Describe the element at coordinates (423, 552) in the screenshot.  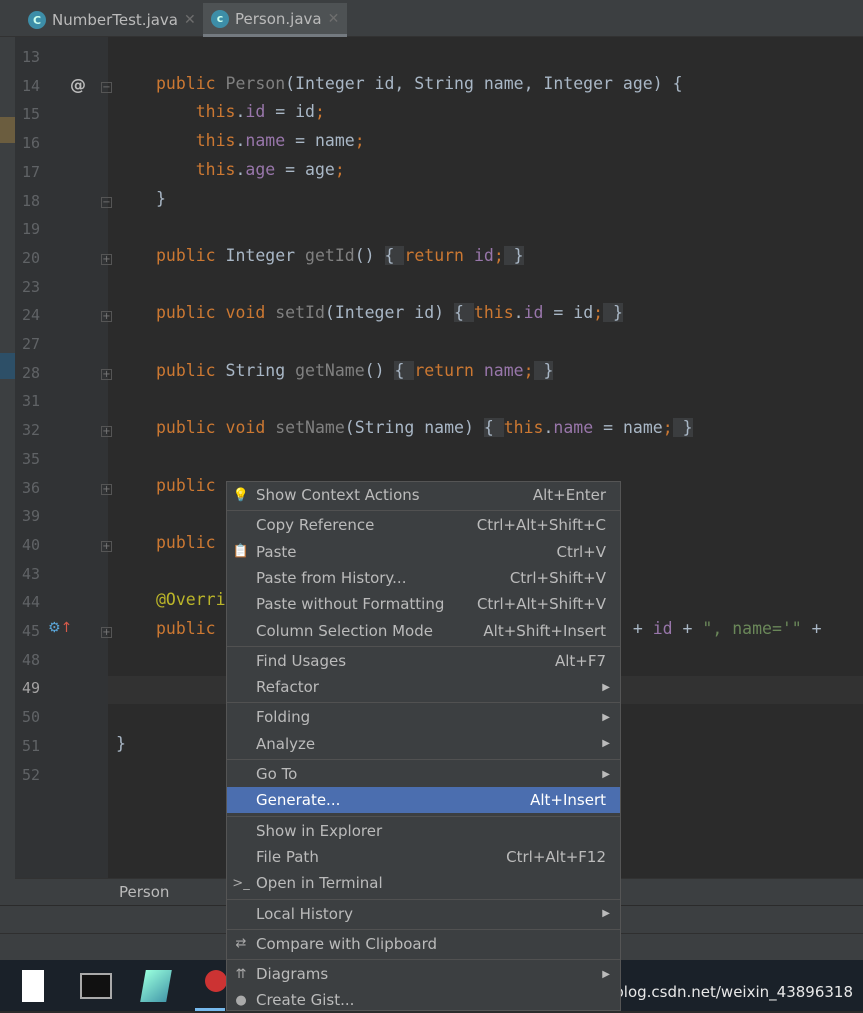
I see `menu-item-paste: 📋 Paste Ctrl+V` at that location.